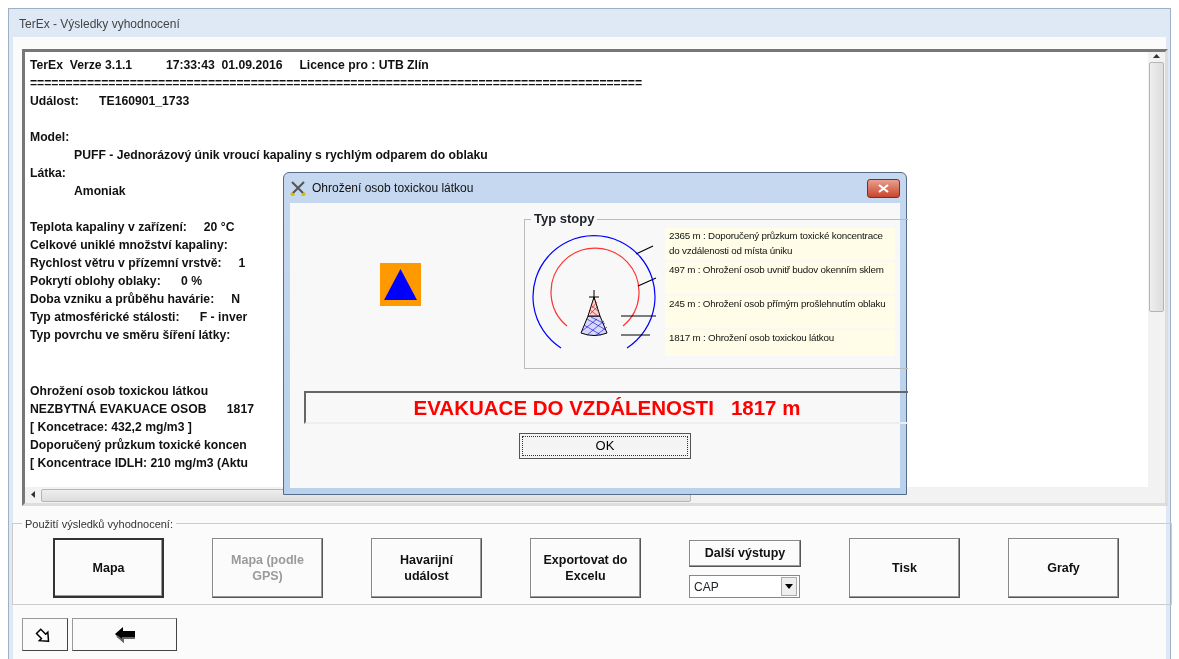  What do you see at coordinates (426, 568) in the screenshot?
I see `action-button: Havarijní událost` at bounding box center [426, 568].